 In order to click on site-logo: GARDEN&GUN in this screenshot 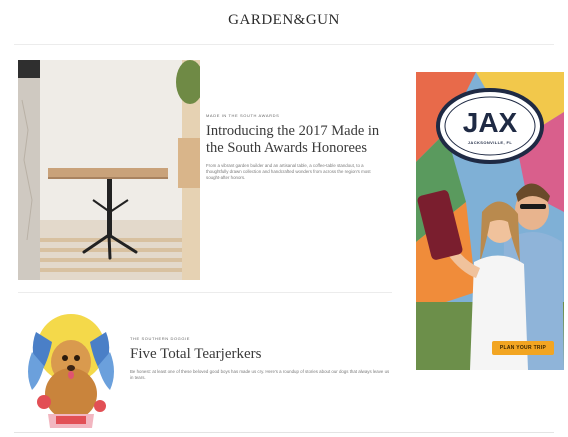, I will do `click(284, 20)`.